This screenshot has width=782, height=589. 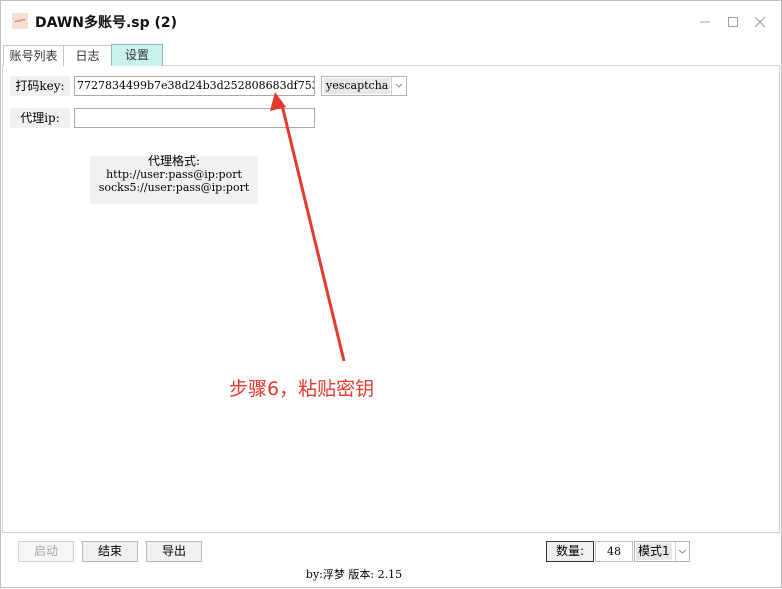 What do you see at coordinates (391, 21) in the screenshot?
I see `title-bar: DAWN多账号.sp (2)` at bounding box center [391, 21].